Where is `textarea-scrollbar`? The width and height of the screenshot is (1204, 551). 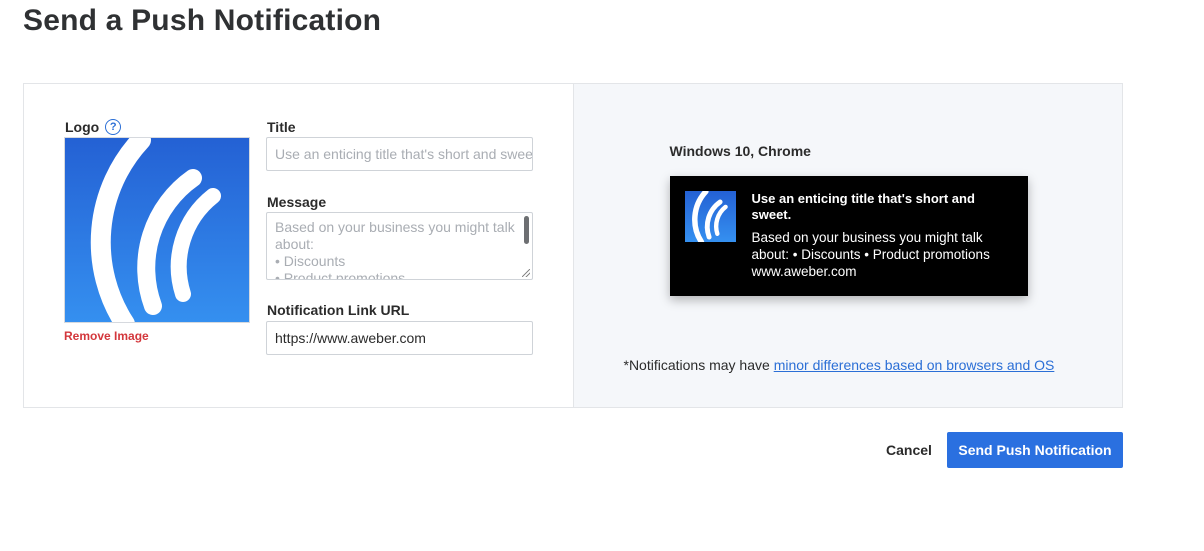
textarea-scrollbar is located at coordinates (526, 230).